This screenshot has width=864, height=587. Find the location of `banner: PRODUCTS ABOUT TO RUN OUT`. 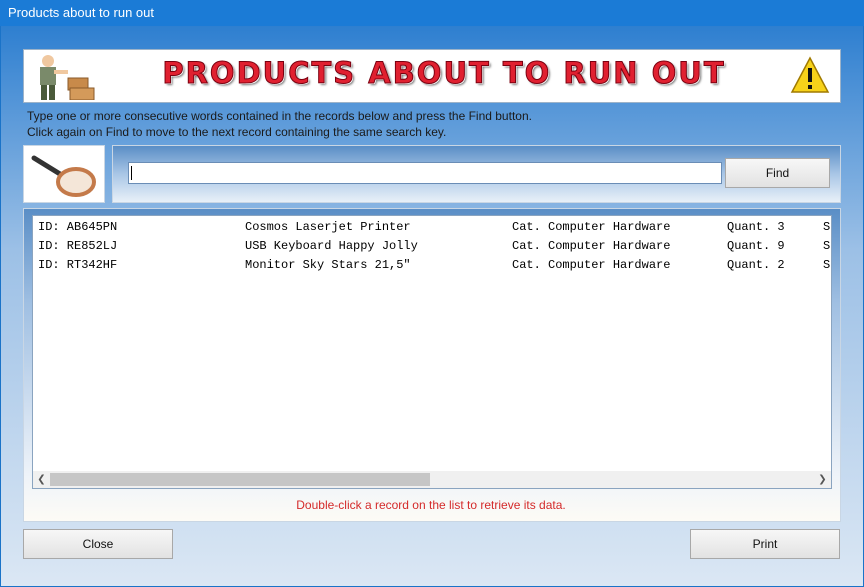

banner: PRODUCTS ABOUT TO RUN OUT is located at coordinates (432, 76).